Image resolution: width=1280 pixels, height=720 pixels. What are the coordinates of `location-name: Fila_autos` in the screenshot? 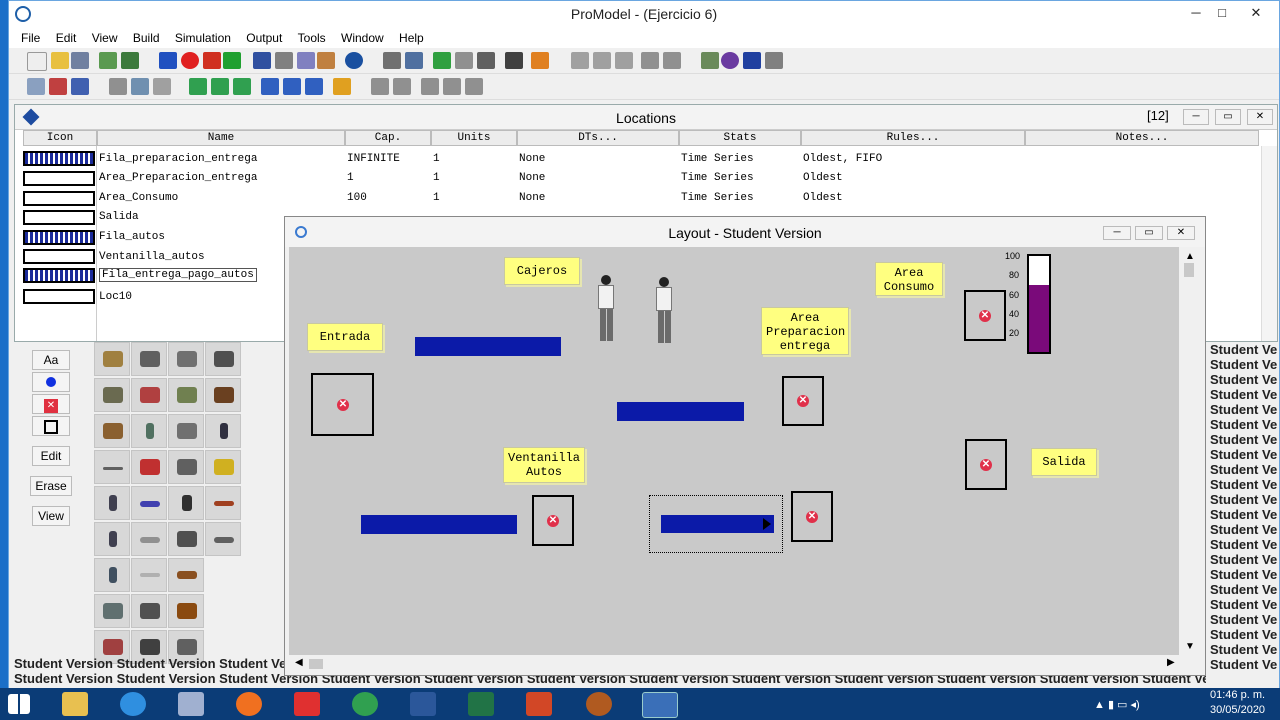 It's located at (132, 237).